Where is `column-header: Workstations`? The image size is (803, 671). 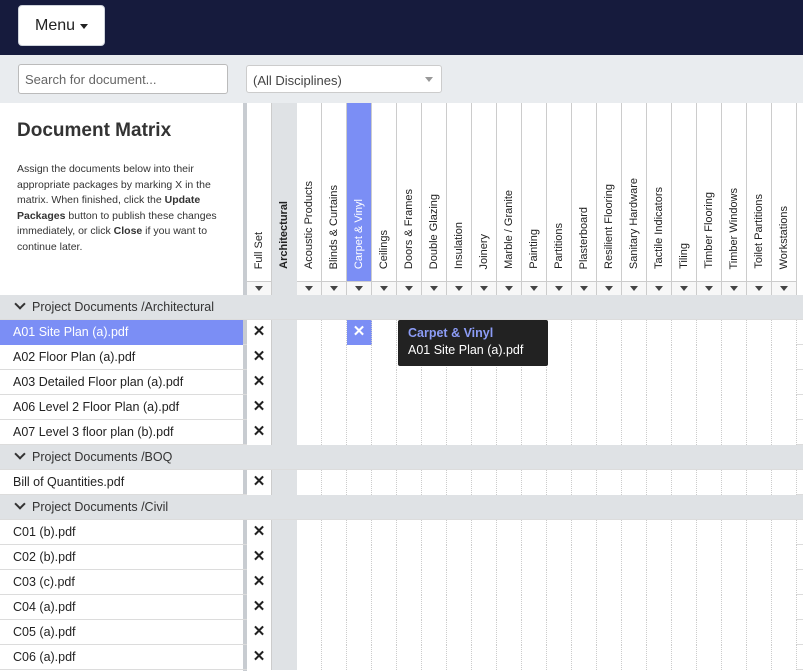
column-header: Workstations is located at coordinates (784, 199).